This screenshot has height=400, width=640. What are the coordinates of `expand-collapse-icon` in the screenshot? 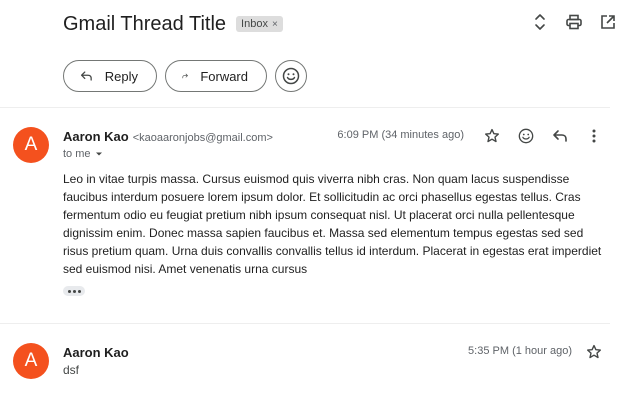 It's located at (540, 22).